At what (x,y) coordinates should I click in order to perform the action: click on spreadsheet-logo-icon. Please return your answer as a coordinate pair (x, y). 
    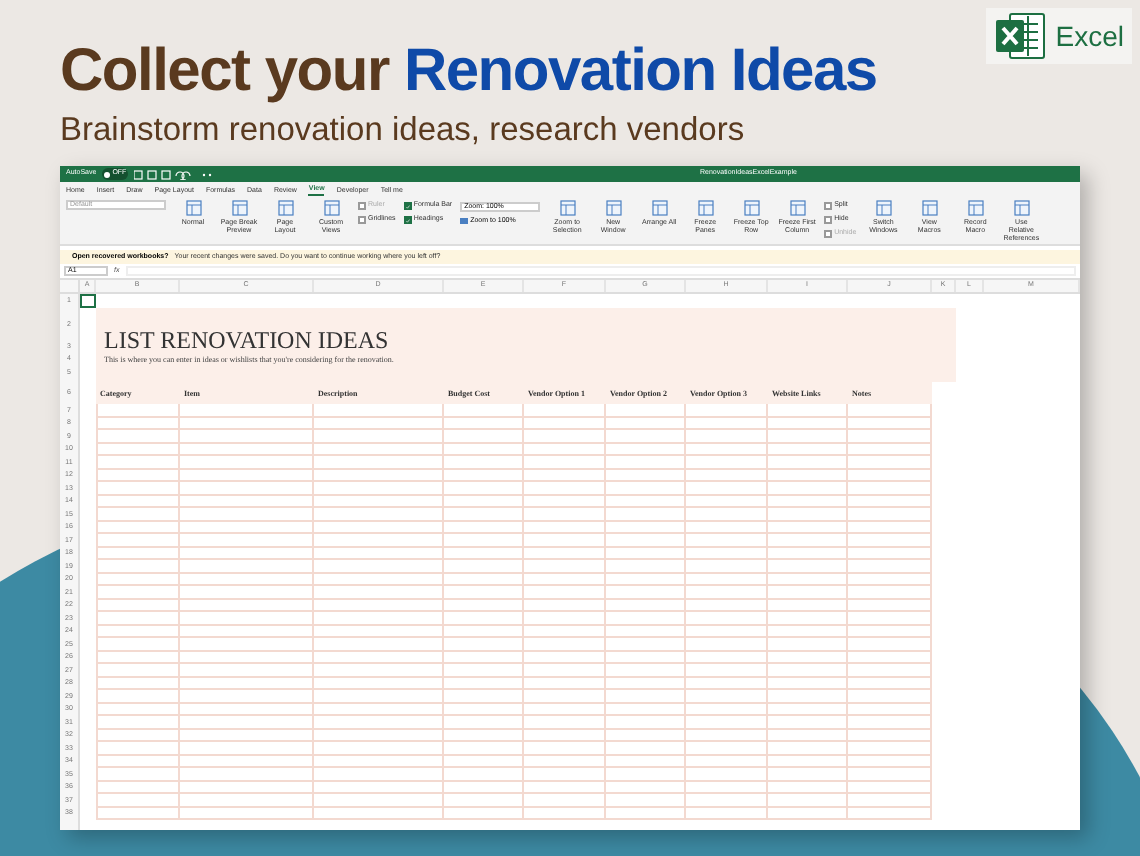
    Looking at the image, I should click on (1019, 36).